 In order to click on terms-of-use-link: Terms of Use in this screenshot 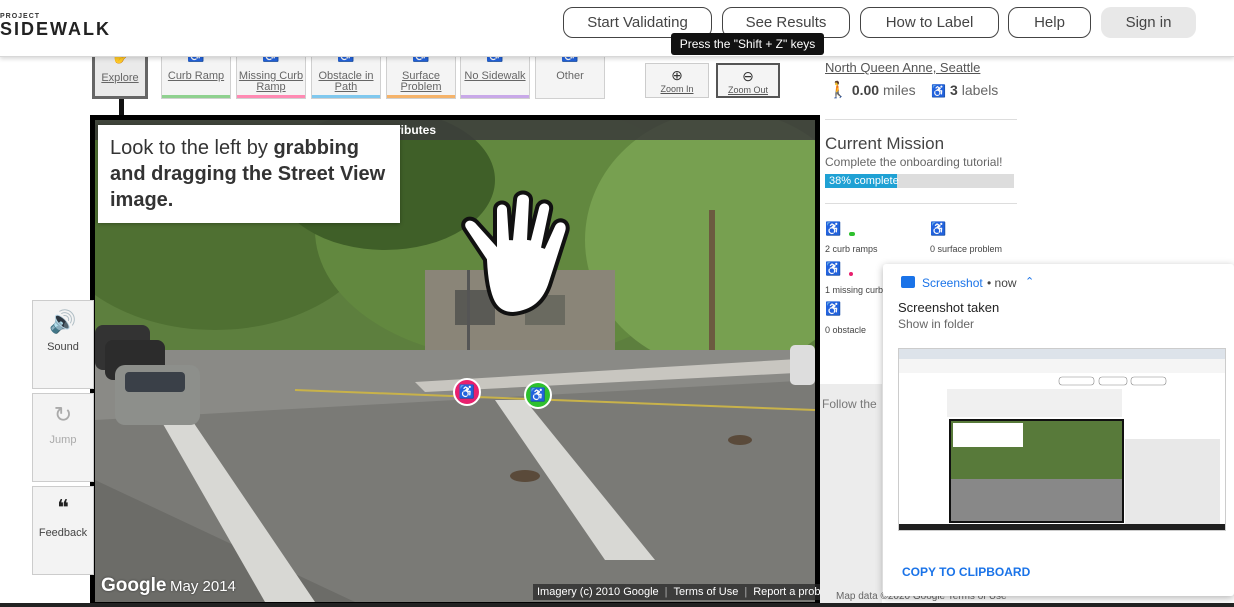, I will do `click(706, 592)`.